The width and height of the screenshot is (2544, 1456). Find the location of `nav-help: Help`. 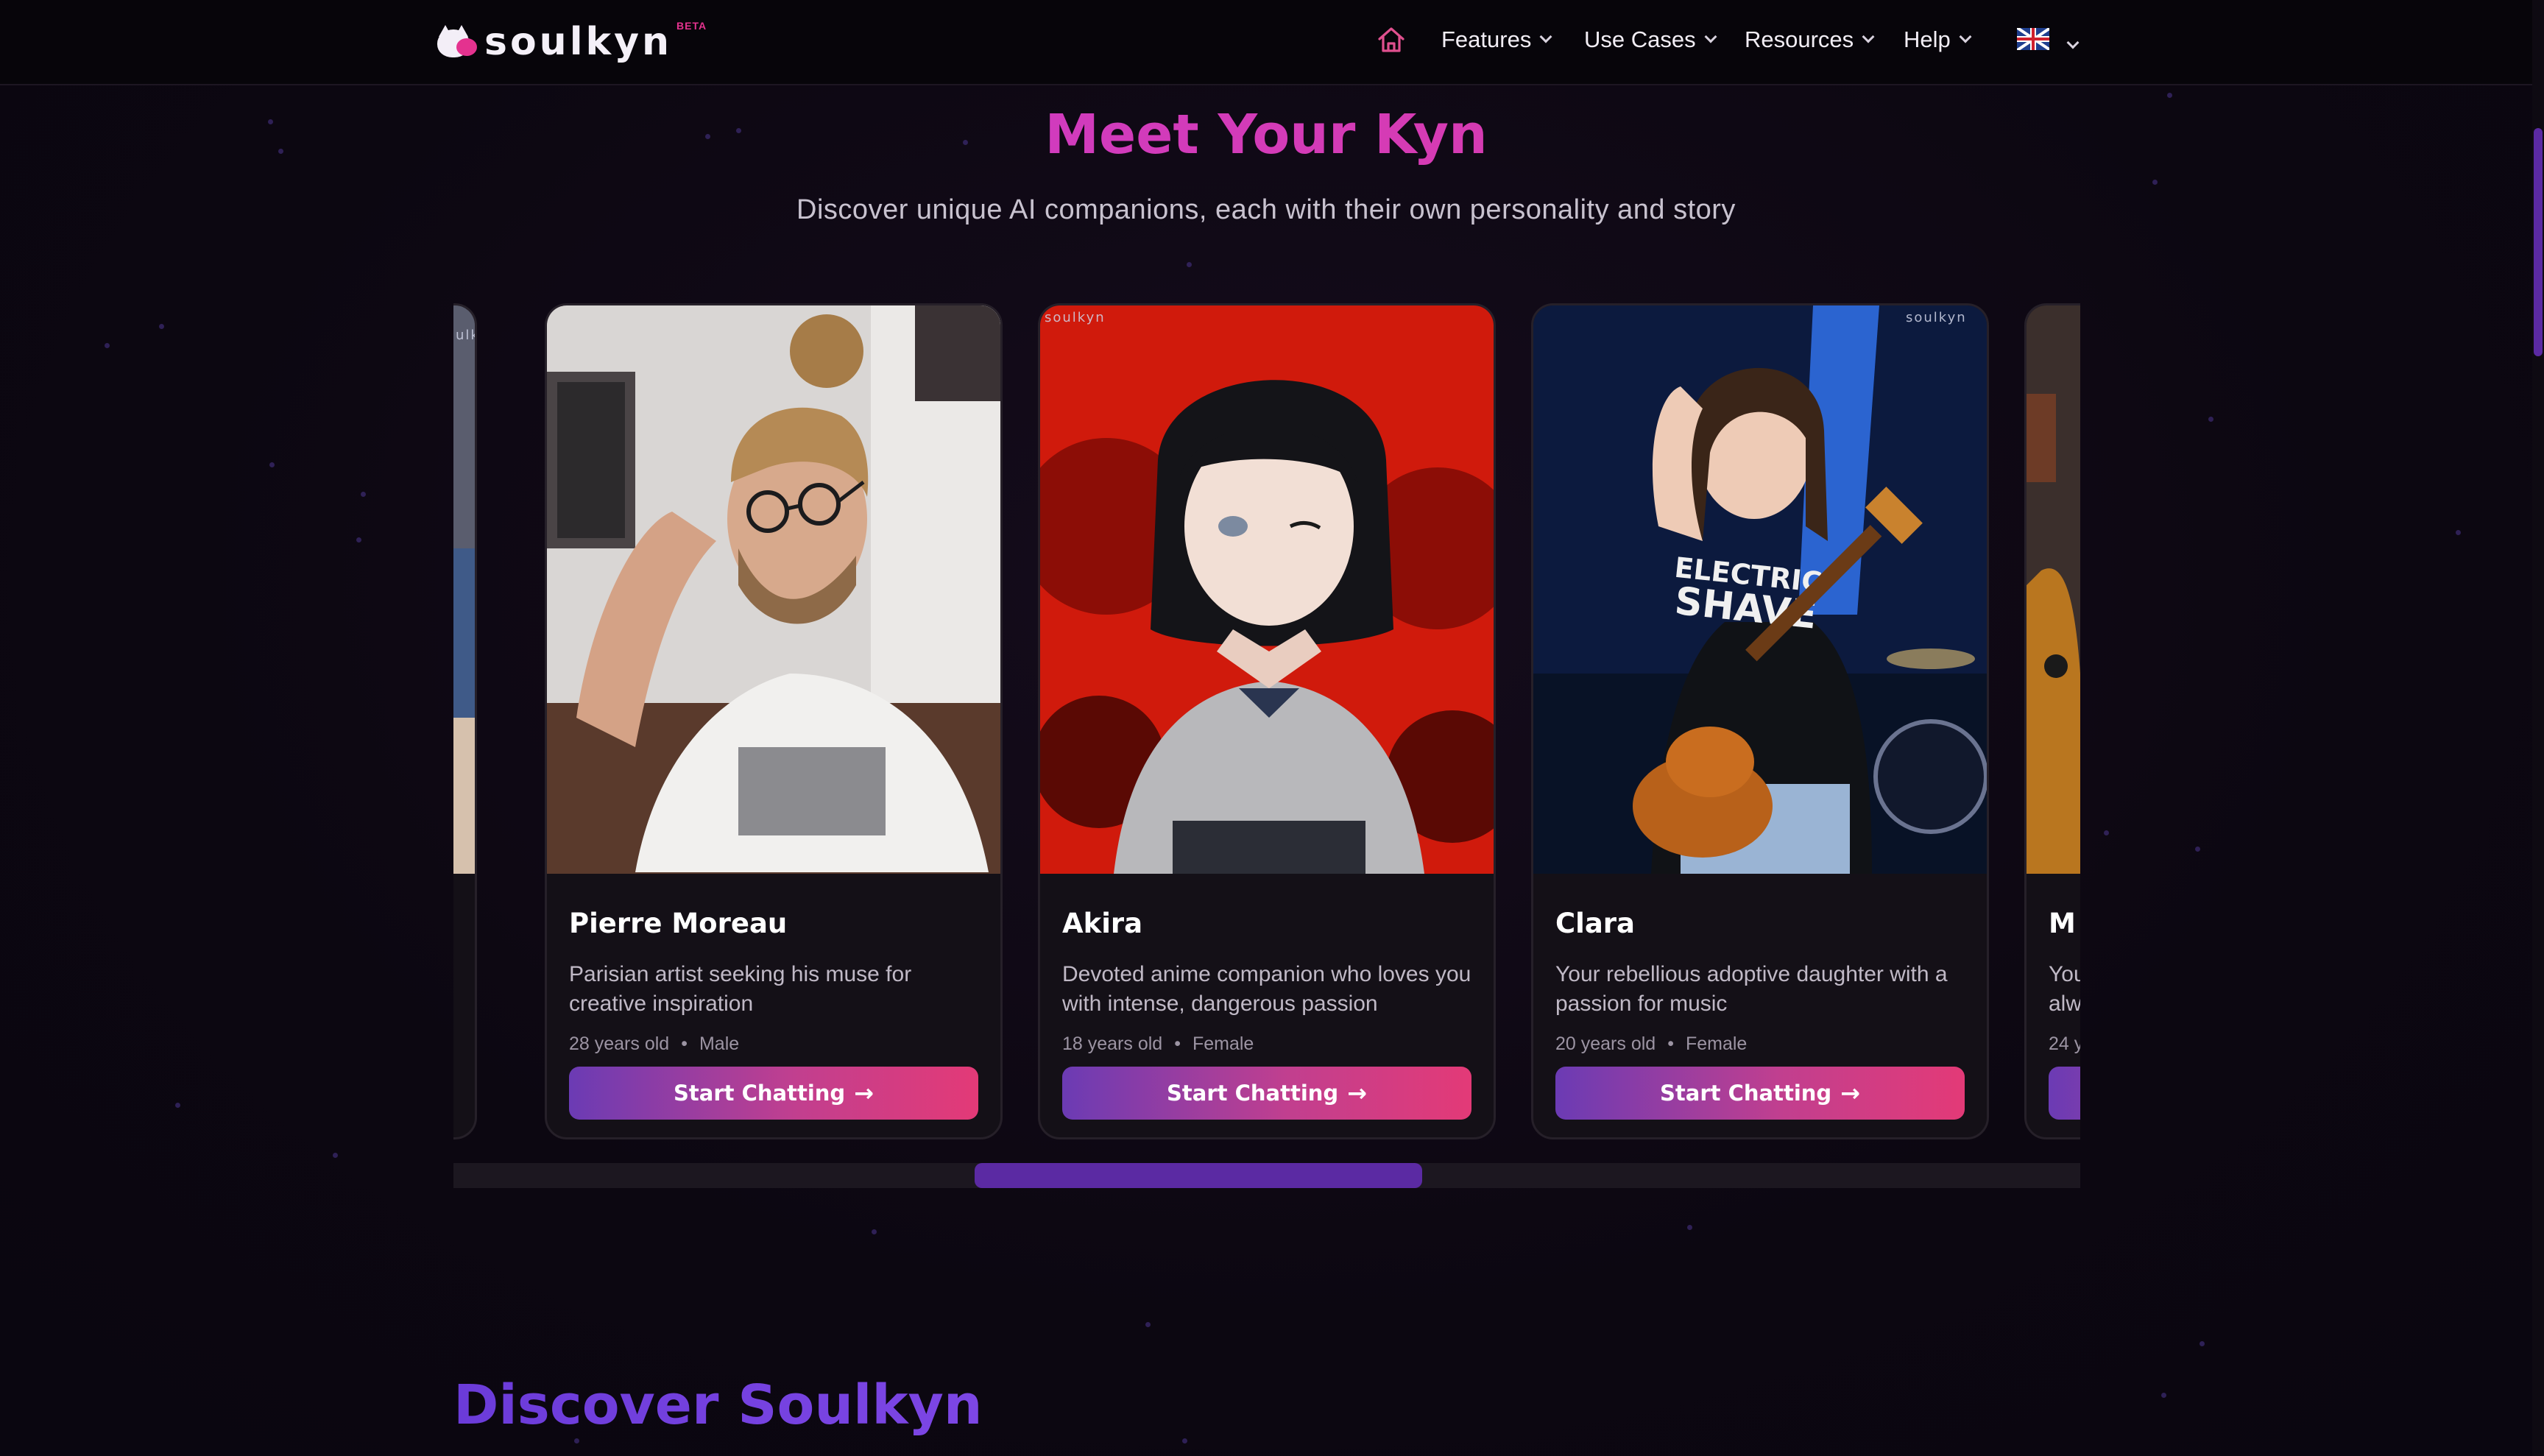

nav-help: Help is located at coordinates (1938, 40).